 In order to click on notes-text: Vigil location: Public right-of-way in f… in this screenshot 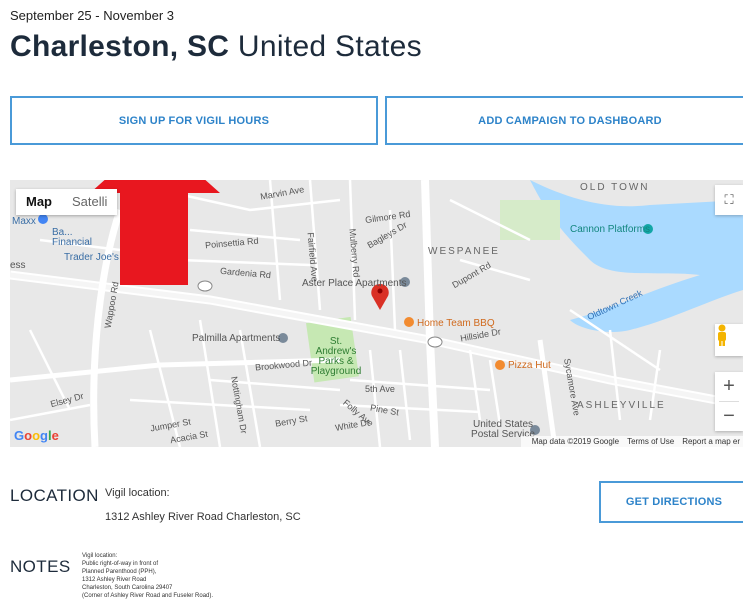, I will do `click(147, 576)`.